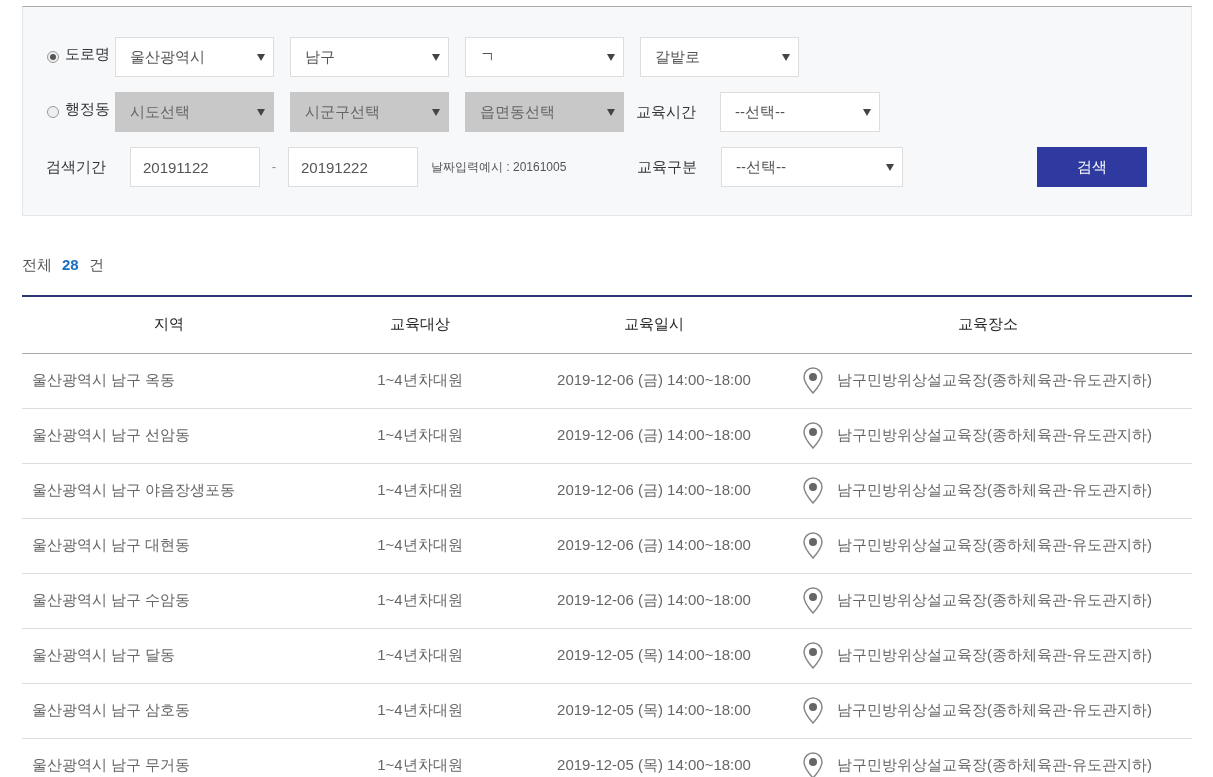 This screenshot has height=777, width=1213. I want to click on table-cell-text: 울산광역시 남구 선암동, so click(111, 435).